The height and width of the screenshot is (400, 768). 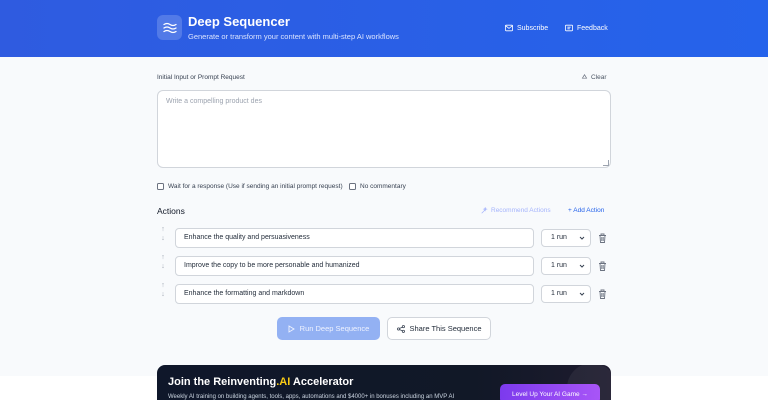 What do you see at coordinates (586, 210) in the screenshot?
I see `add-action-button: + Add Action` at bounding box center [586, 210].